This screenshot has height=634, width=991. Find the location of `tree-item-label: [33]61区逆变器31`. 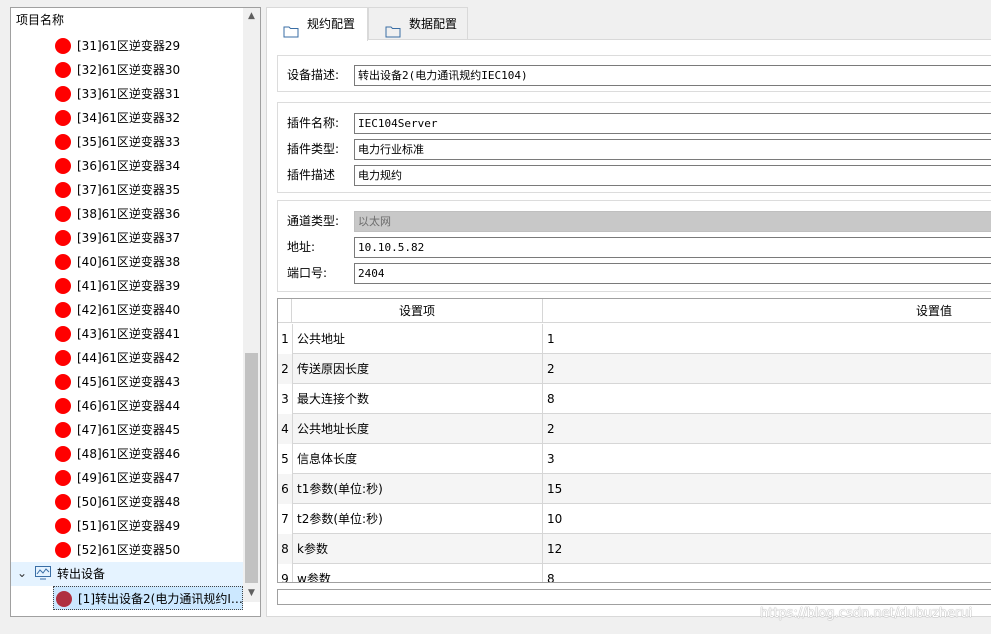

tree-item-label: [33]61区逆变器31 is located at coordinates (129, 94).